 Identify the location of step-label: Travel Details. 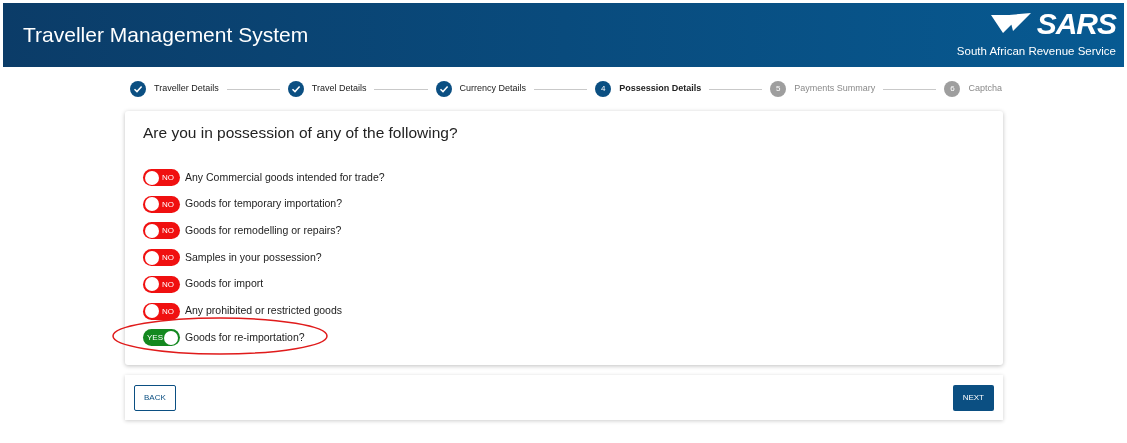
(339, 89).